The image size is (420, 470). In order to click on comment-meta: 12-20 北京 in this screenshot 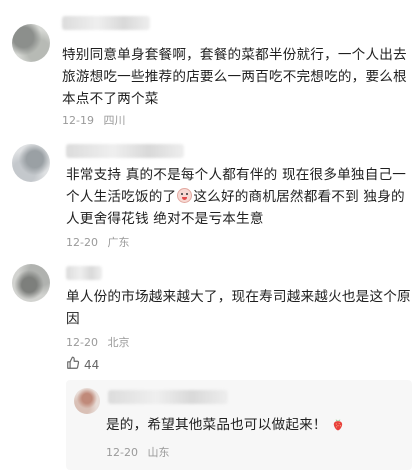, I will do `click(100, 342)`.